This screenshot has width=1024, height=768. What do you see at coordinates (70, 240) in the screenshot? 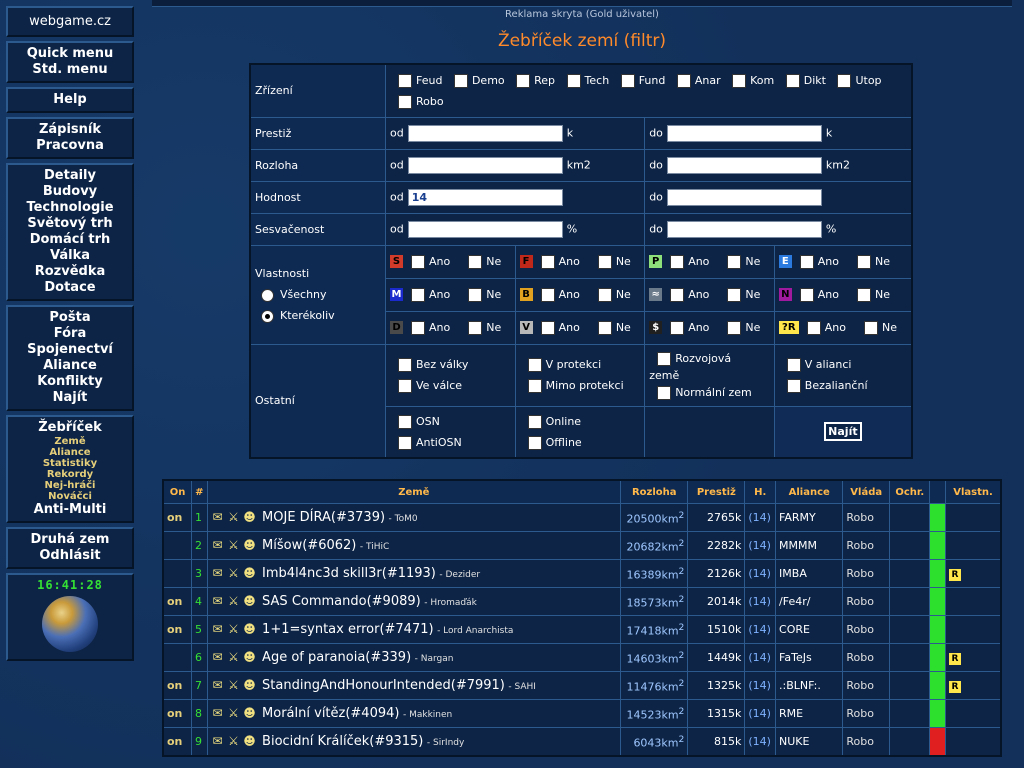
I see `menu-domaci-trh: Domácí trh` at bounding box center [70, 240].